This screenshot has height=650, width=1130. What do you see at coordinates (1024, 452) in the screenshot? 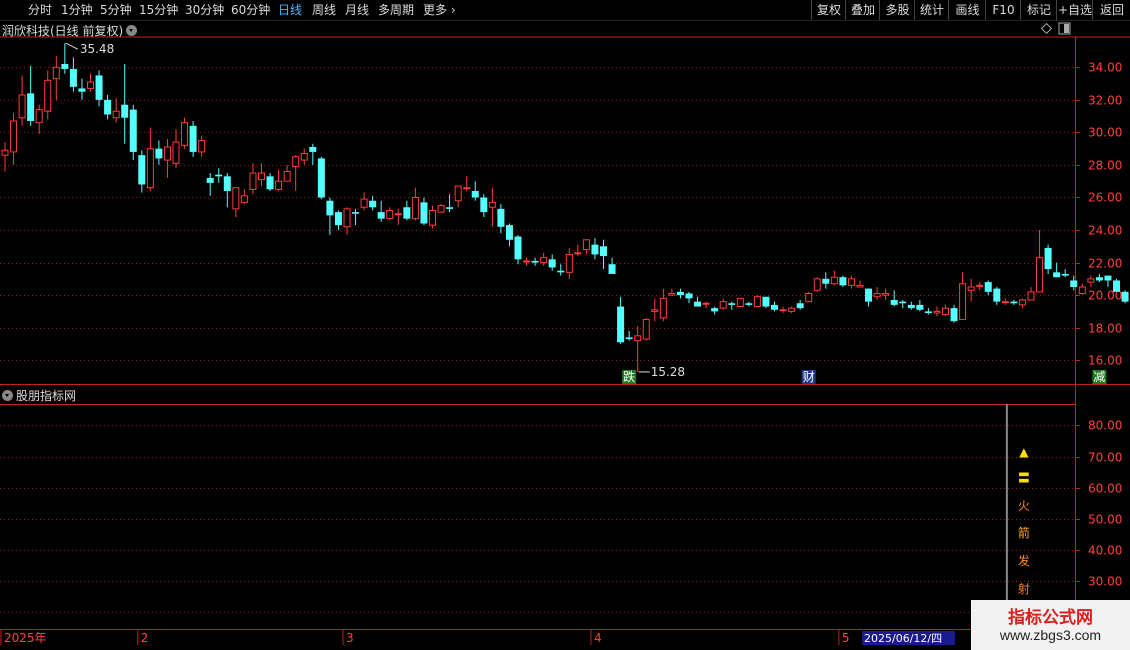
I see `signal-char: ▲` at bounding box center [1024, 452].